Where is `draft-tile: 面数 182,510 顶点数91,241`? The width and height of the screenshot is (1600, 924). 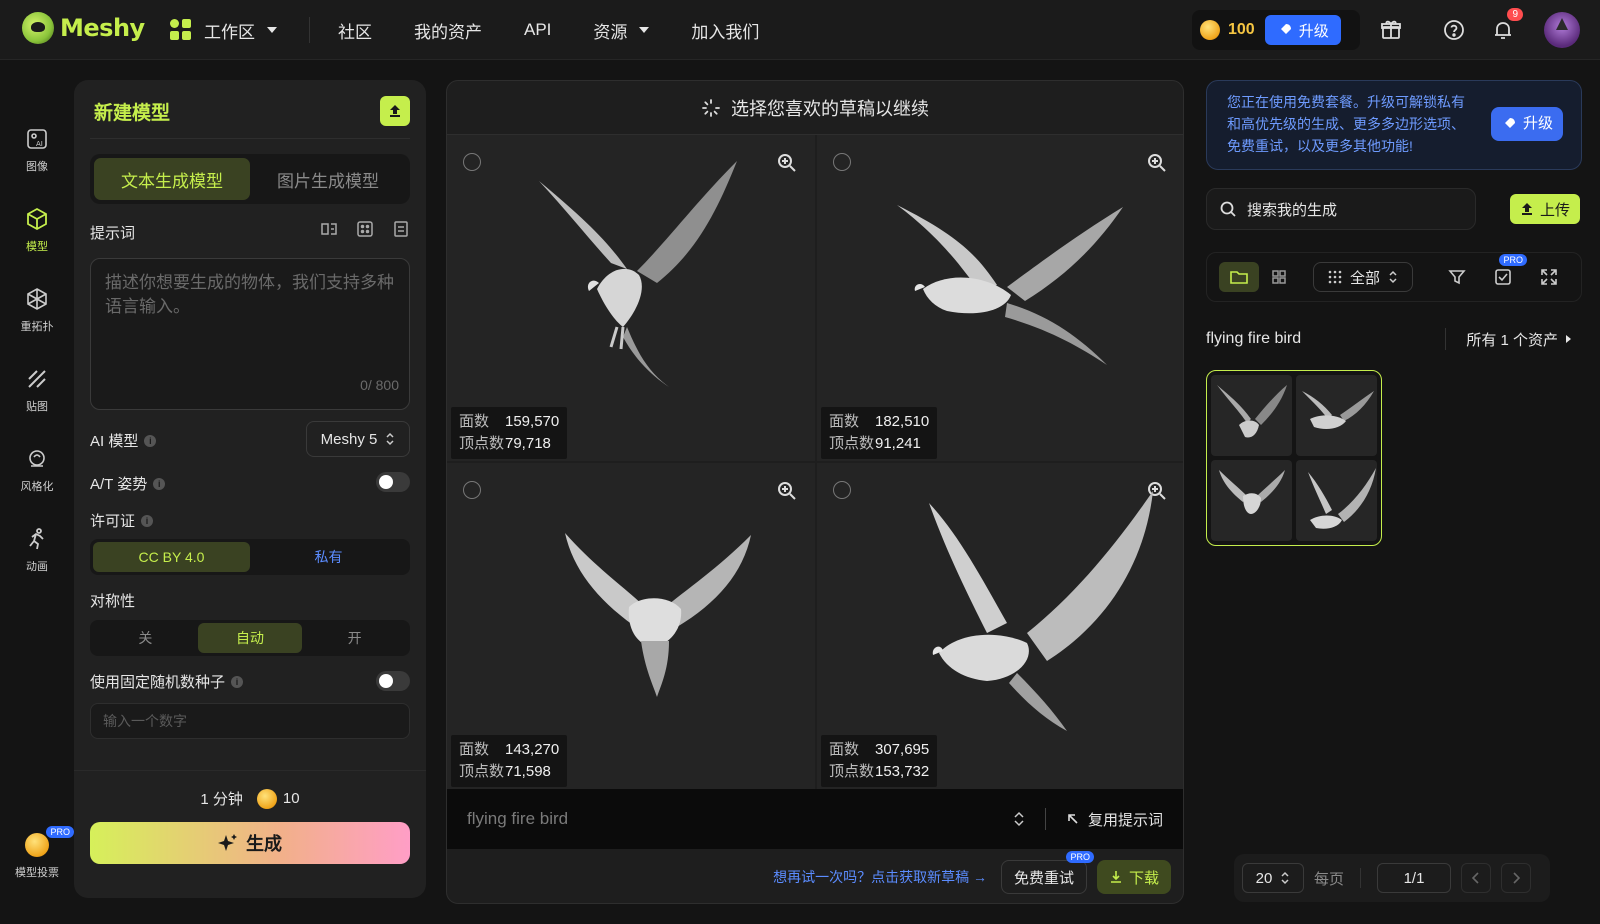 draft-tile: 面数 182,510 顶点数91,241 is located at coordinates (1000, 298).